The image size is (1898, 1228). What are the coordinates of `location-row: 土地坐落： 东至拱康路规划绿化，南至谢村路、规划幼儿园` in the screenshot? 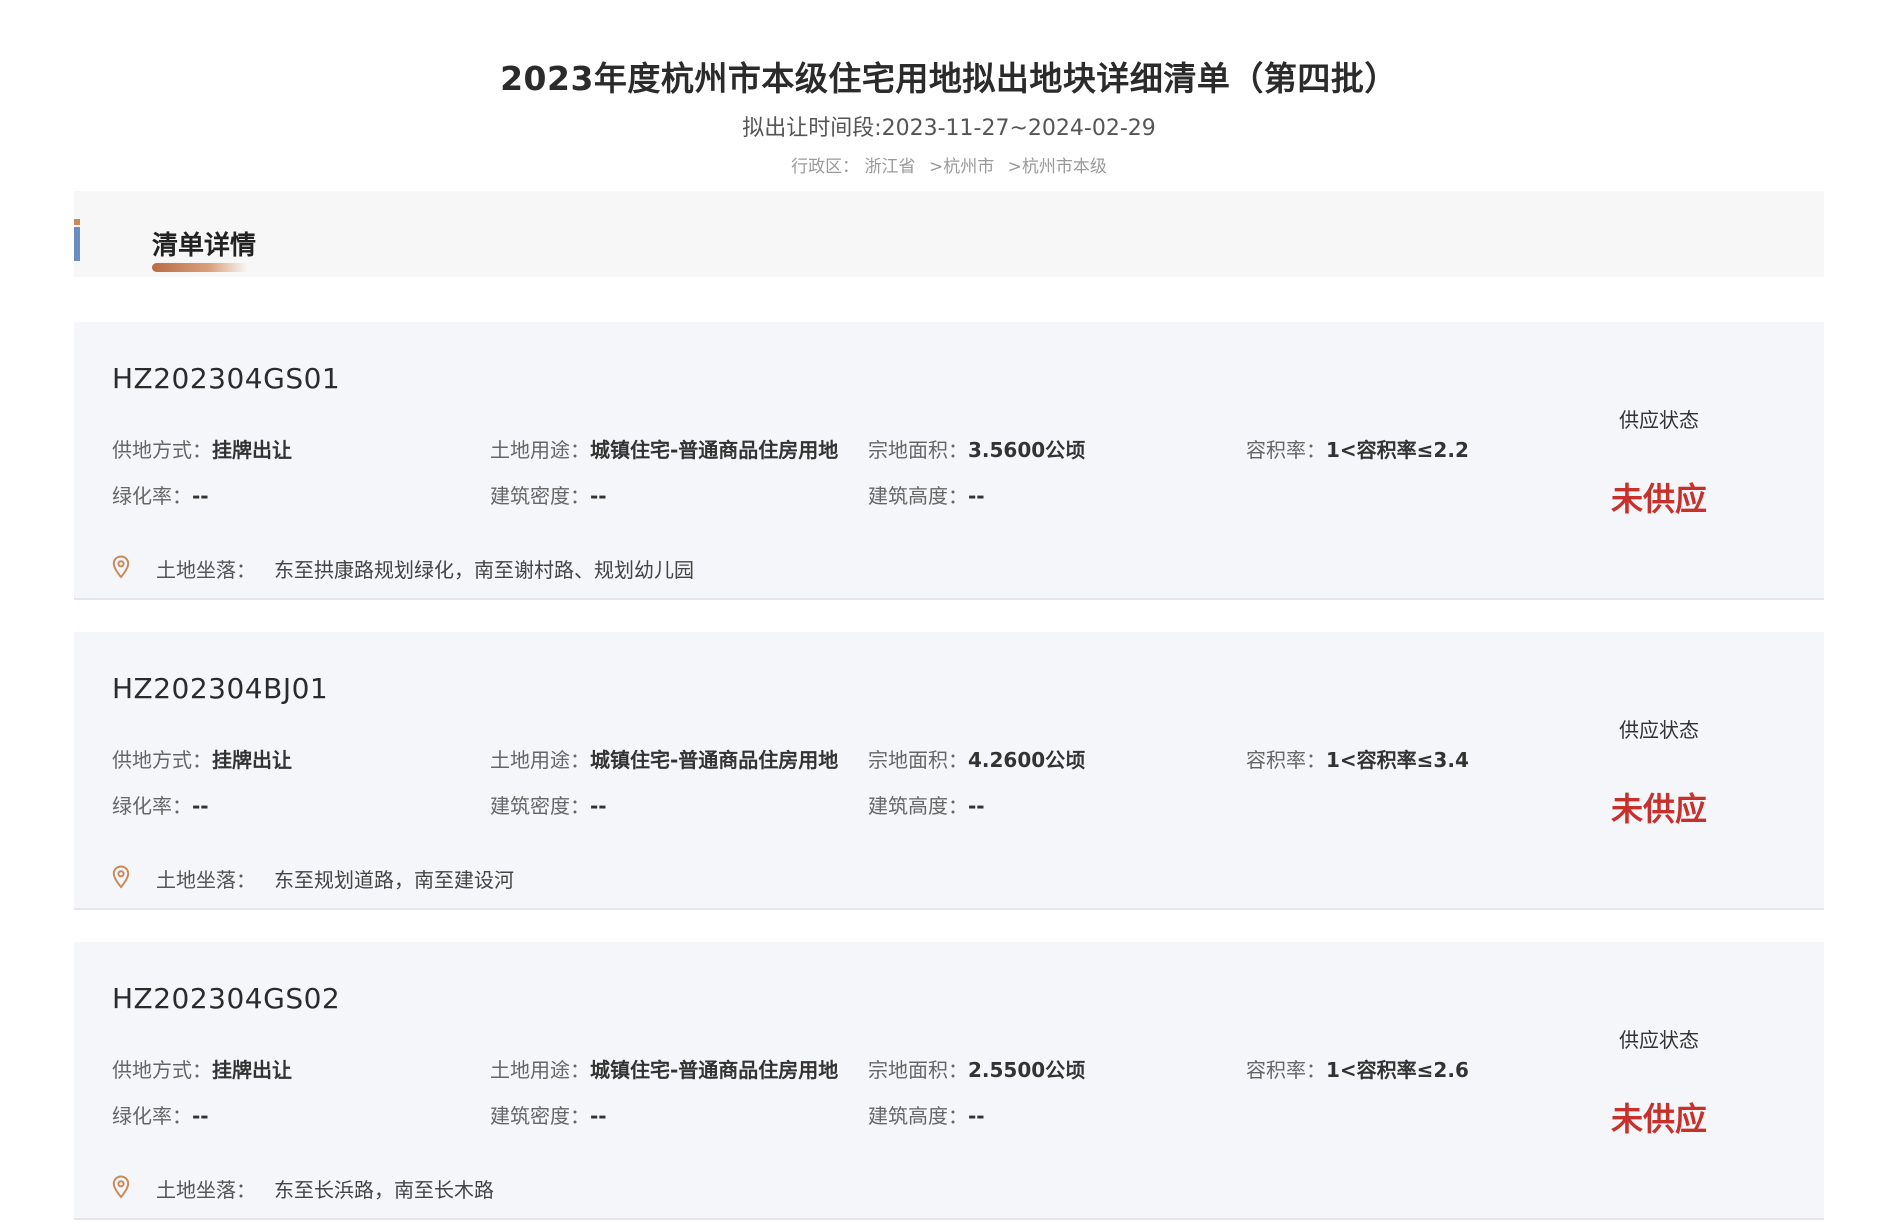 It's located at (403, 569).